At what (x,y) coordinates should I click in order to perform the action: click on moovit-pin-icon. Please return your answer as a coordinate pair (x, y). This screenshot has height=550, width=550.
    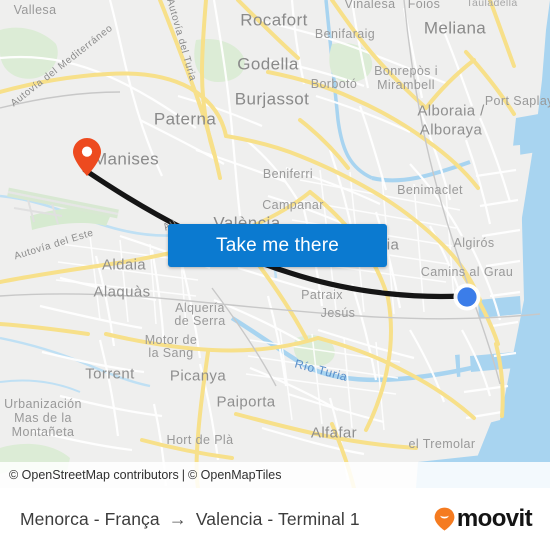
    Looking at the image, I should click on (444, 519).